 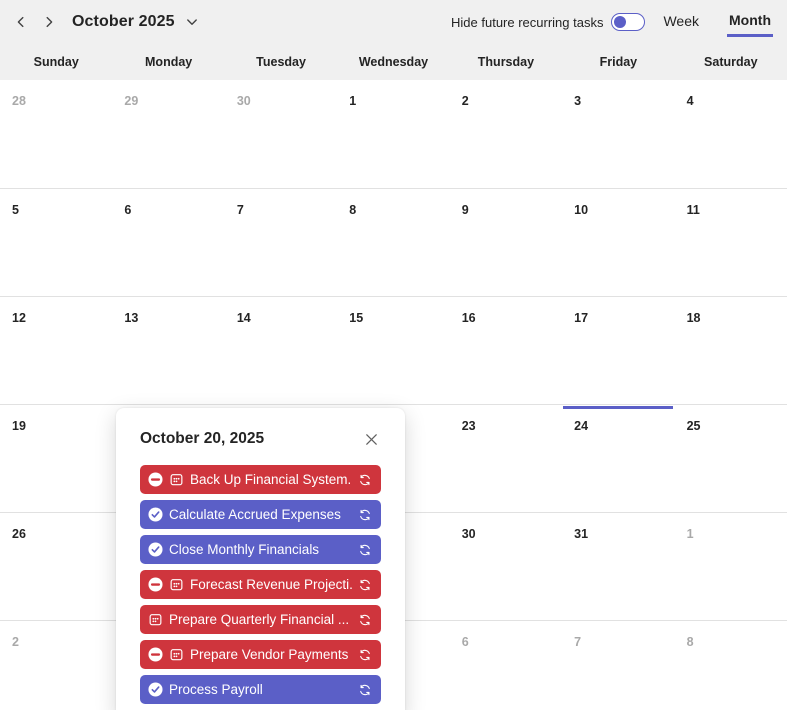 I want to click on date-number: 2, so click(x=15, y=642).